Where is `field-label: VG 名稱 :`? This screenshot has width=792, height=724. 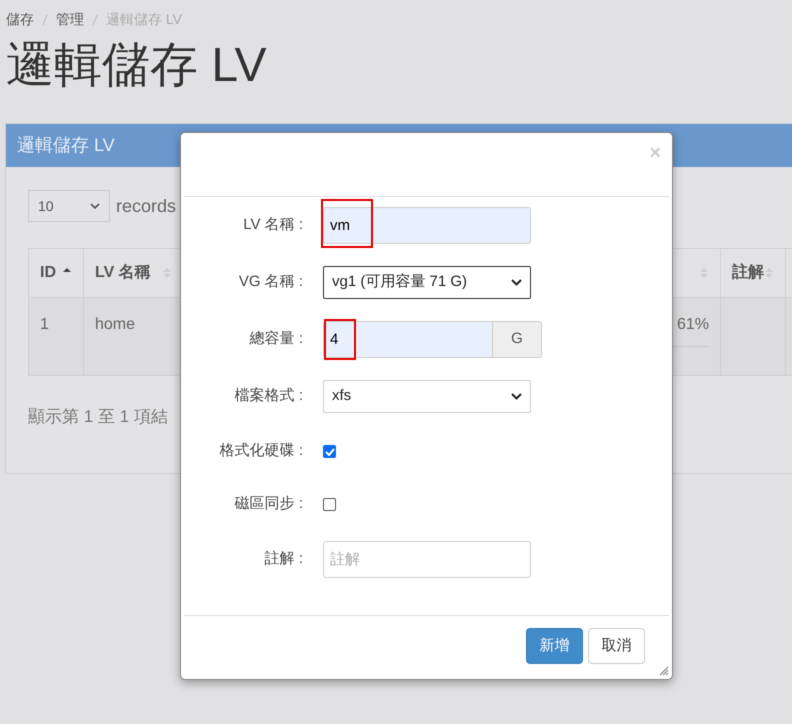 field-label: VG 名稱 : is located at coordinates (270, 282).